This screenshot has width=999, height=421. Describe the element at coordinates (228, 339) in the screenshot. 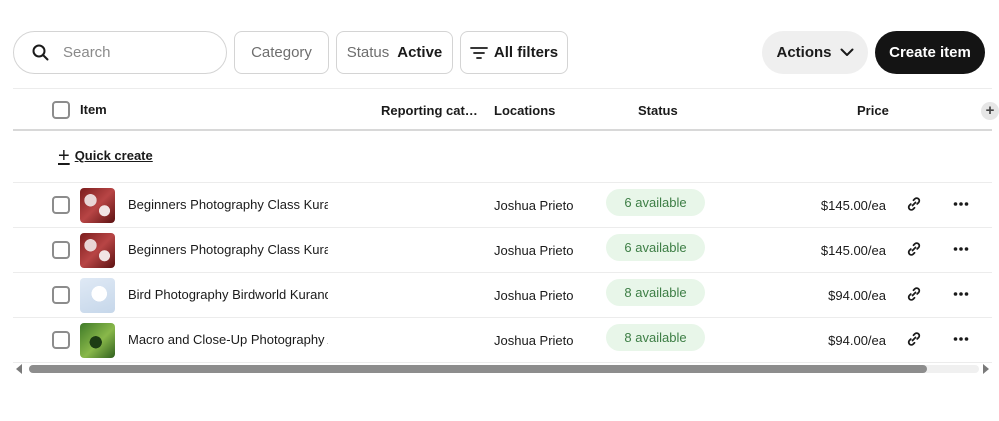

I see `item-name: Macro and Close-Up Photography A` at that location.